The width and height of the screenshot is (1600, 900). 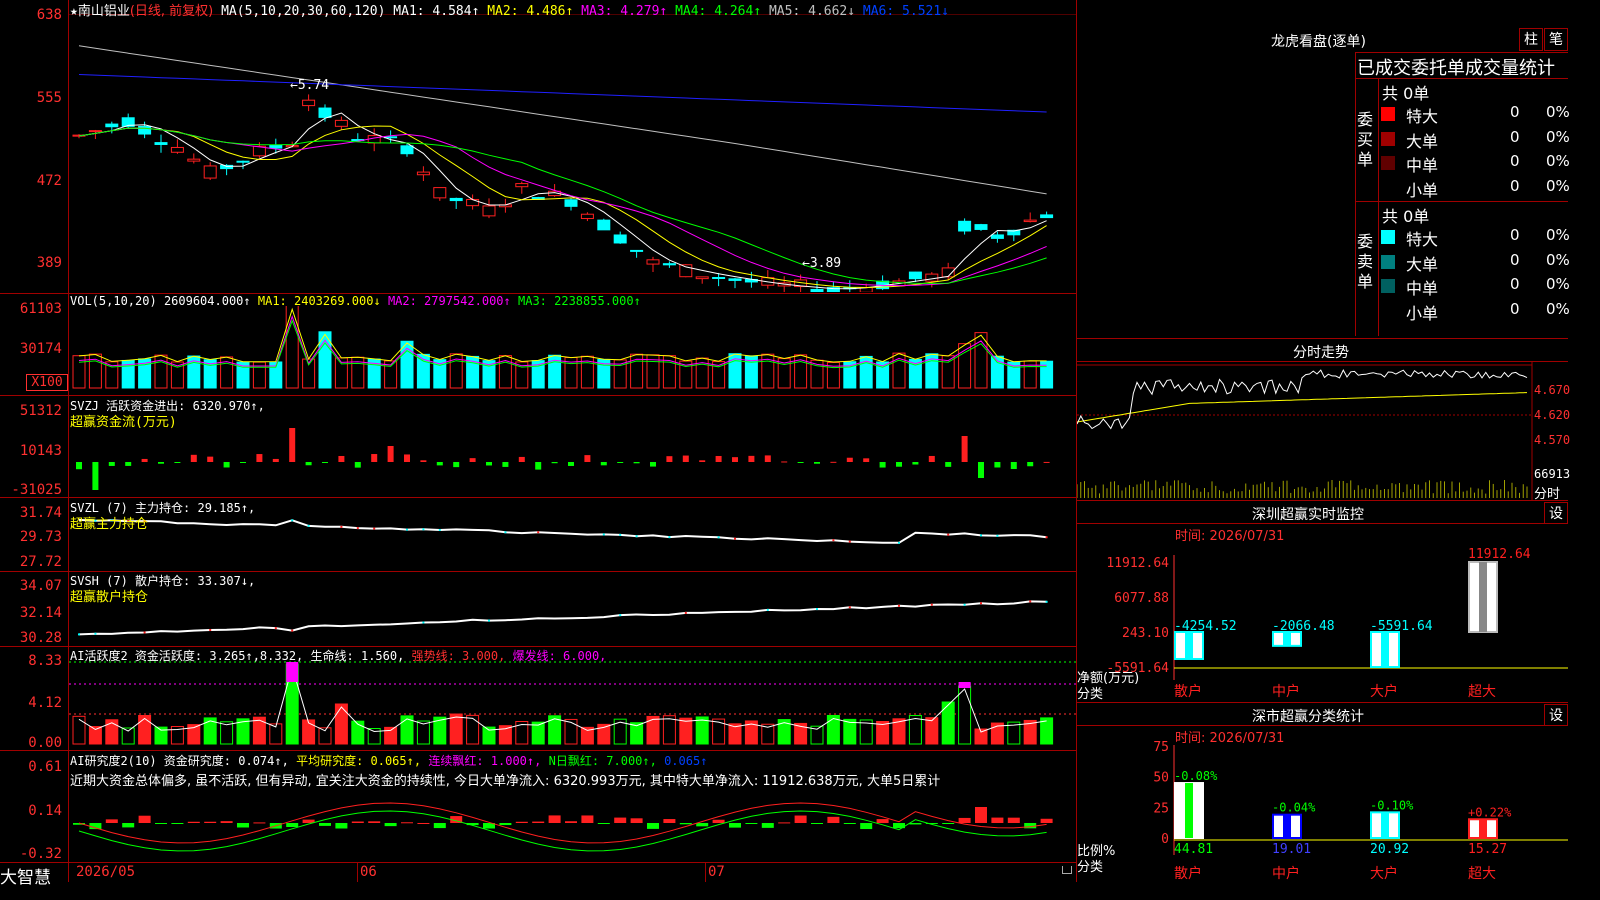 I want to click on intraday-chart, so click(x=1322, y=431).